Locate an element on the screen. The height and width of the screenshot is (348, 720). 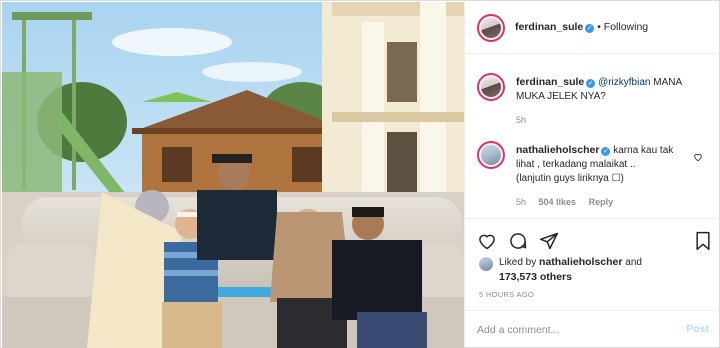
liked-by-user: nathalieholscher is located at coordinates (580, 262).